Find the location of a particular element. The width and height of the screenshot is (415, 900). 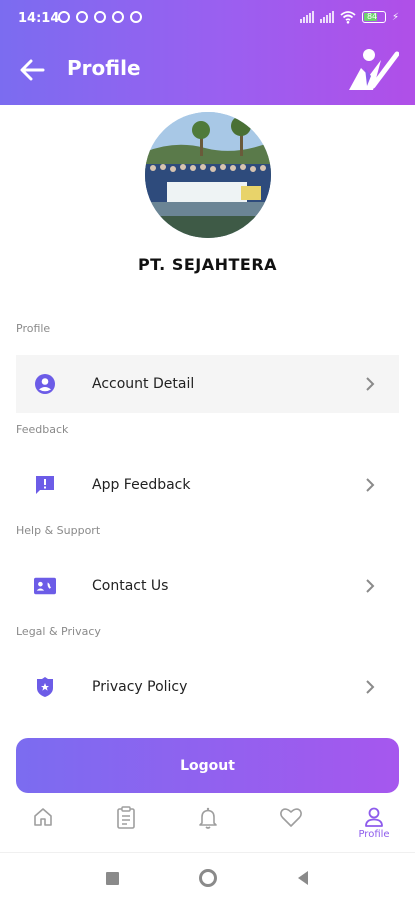

menu-label: Contact Us is located at coordinates (130, 586).